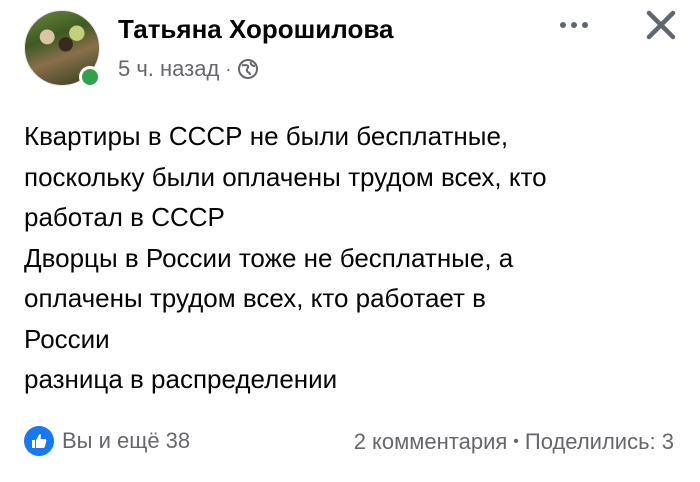 This screenshot has width=700, height=482. I want to click on post-line: работал в СССР, so click(124, 217).